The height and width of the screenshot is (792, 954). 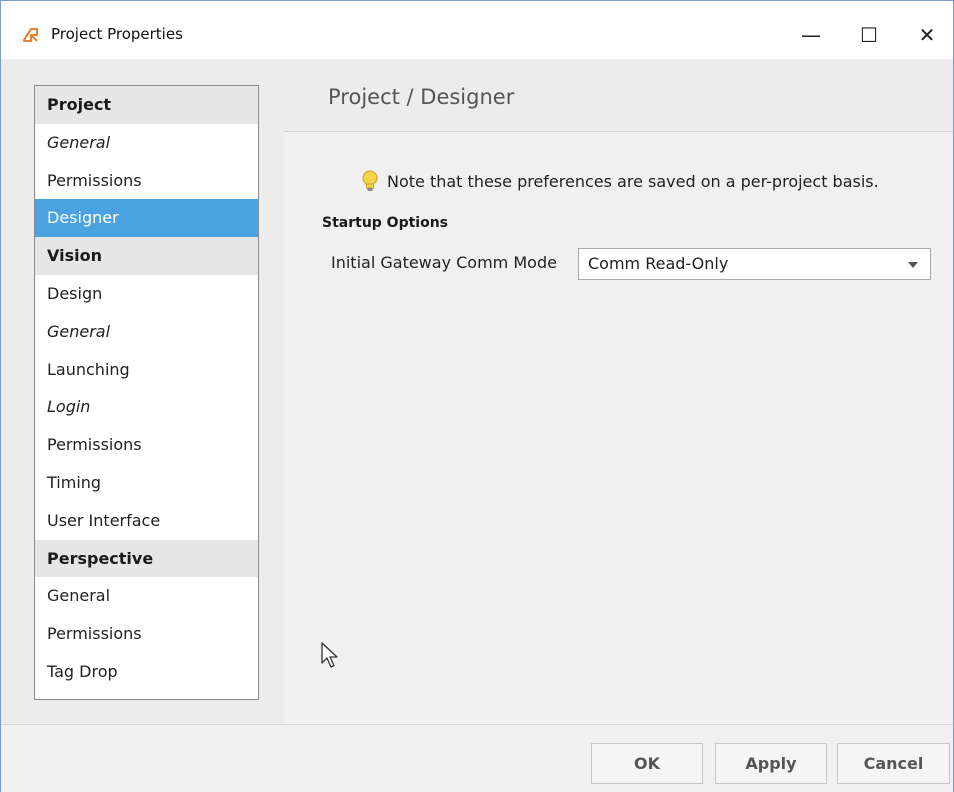 I want to click on nav-section-vision: Vision, so click(x=146, y=256).